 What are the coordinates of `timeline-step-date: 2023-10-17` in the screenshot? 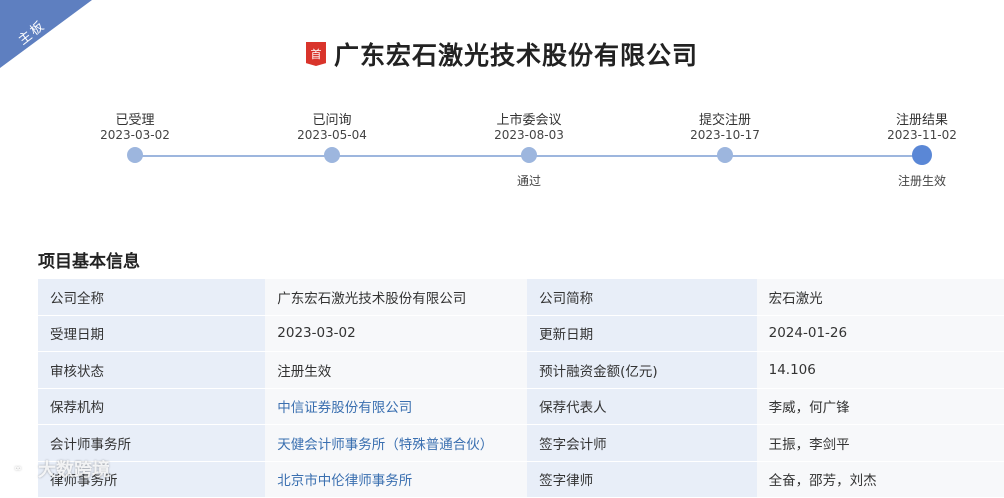 It's located at (725, 135).